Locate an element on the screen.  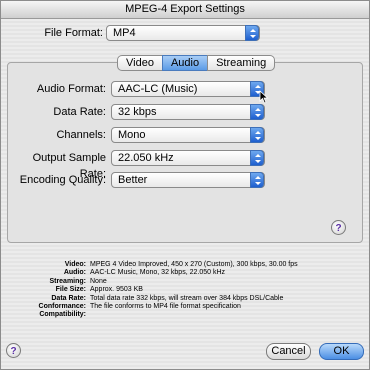
channels-value: Mono is located at coordinates (132, 135).